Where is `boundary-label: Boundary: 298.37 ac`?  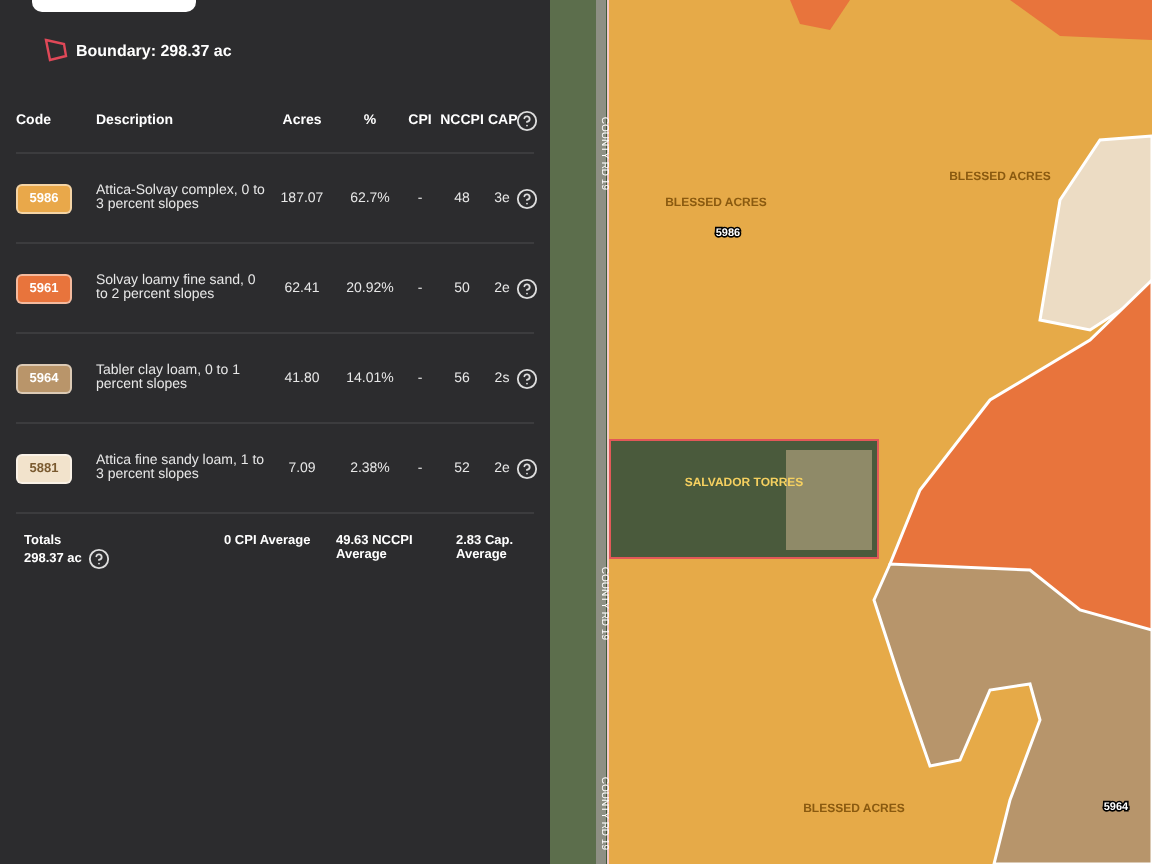 boundary-label: Boundary: 298.37 ac is located at coordinates (154, 50).